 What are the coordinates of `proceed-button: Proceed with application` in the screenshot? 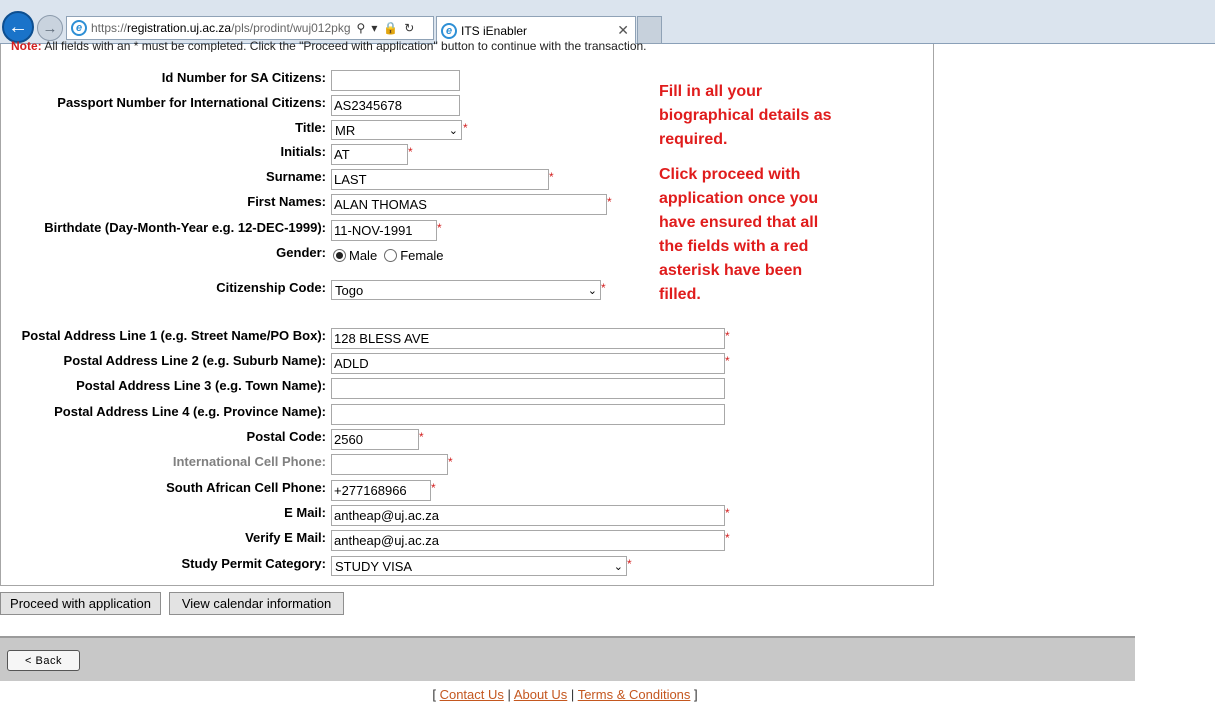 It's located at (80, 603).